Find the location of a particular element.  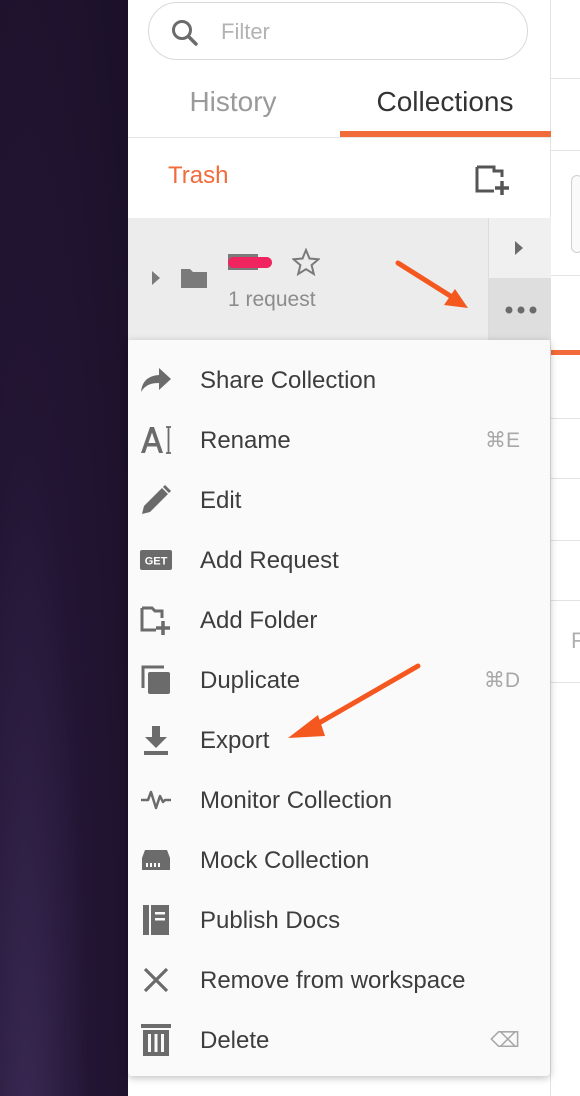

menu-item-mock-collection: Mock Collection is located at coordinates (339, 860).